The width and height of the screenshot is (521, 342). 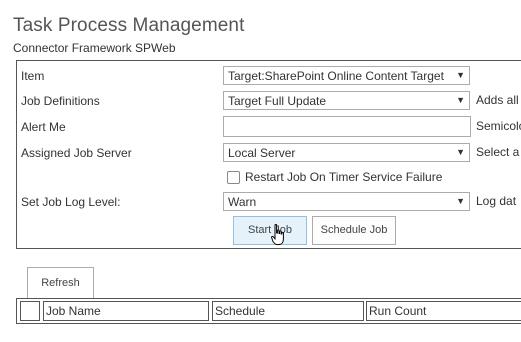 What do you see at coordinates (496, 201) in the screenshot?
I see `log-level-hint: Log dat` at bounding box center [496, 201].